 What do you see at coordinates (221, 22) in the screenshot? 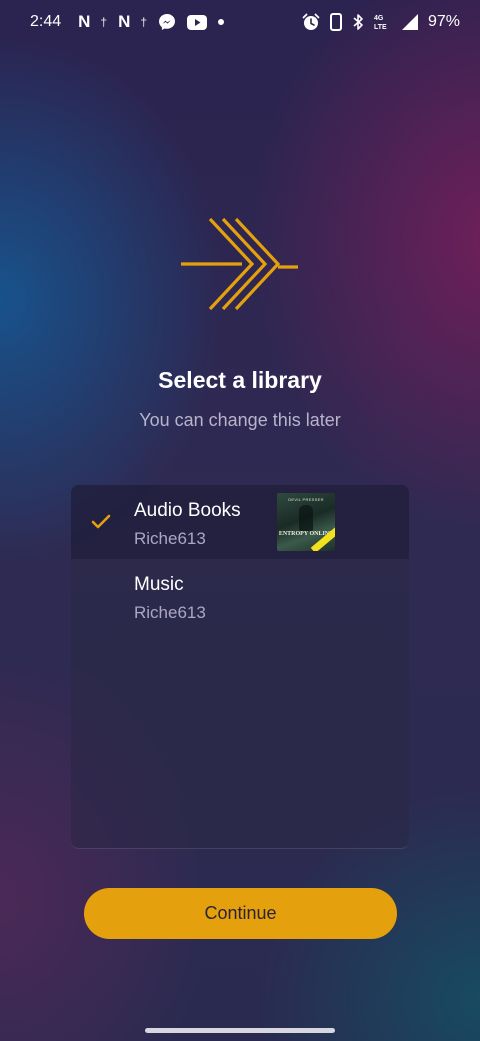
I see `dot-icon` at bounding box center [221, 22].